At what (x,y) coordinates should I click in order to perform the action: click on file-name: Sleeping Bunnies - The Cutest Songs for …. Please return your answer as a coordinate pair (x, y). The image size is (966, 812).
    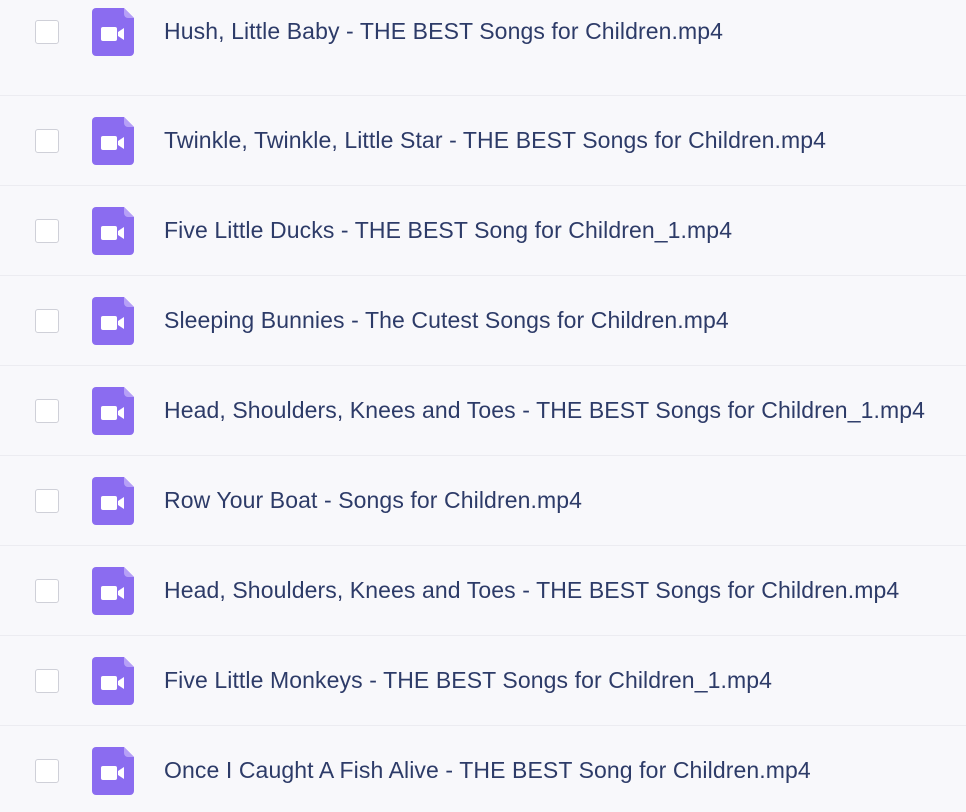
    Looking at the image, I should click on (446, 320).